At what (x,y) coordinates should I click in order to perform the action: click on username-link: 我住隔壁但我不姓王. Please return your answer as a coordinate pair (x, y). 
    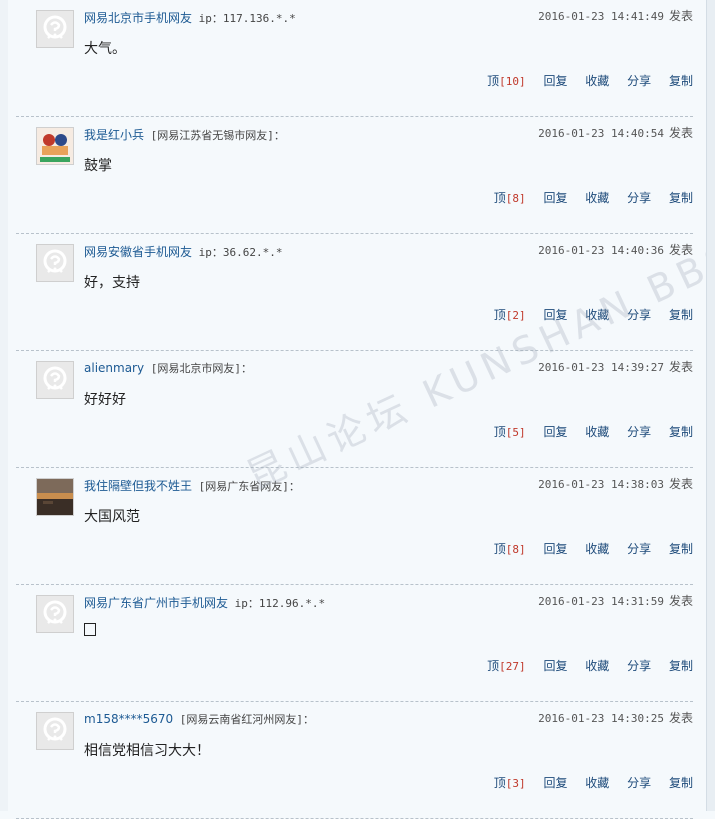
    Looking at the image, I should click on (138, 486).